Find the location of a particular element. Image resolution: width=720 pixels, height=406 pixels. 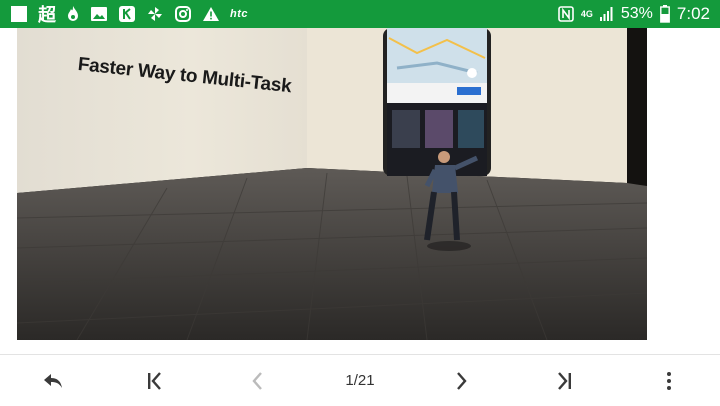

previous-page-button is located at coordinates (257, 381).